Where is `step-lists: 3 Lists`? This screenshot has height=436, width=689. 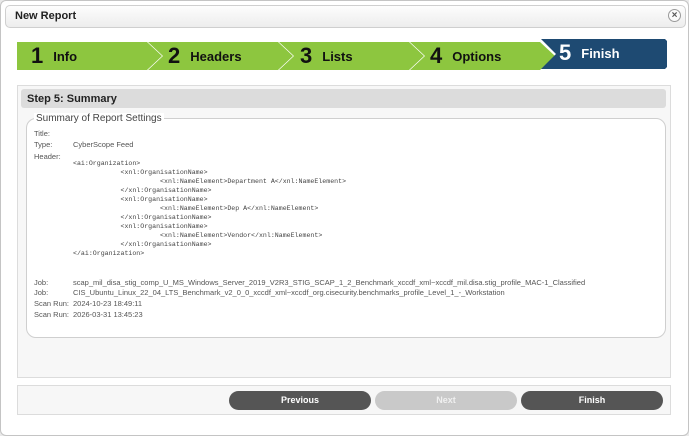
step-lists: 3 Lists is located at coordinates (326, 56).